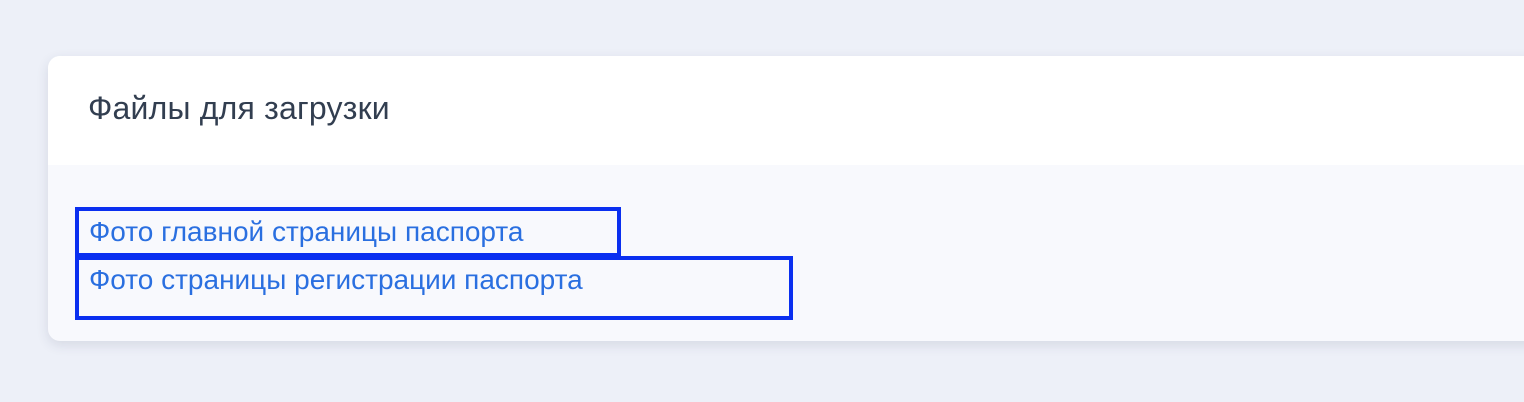 Image resolution: width=1524 pixels, height=402 pixels. What do you see at coordinates (239, 108) in the screenshot?
I see `section-title: Файлы для загрузки` at bounding box center [239, 108].